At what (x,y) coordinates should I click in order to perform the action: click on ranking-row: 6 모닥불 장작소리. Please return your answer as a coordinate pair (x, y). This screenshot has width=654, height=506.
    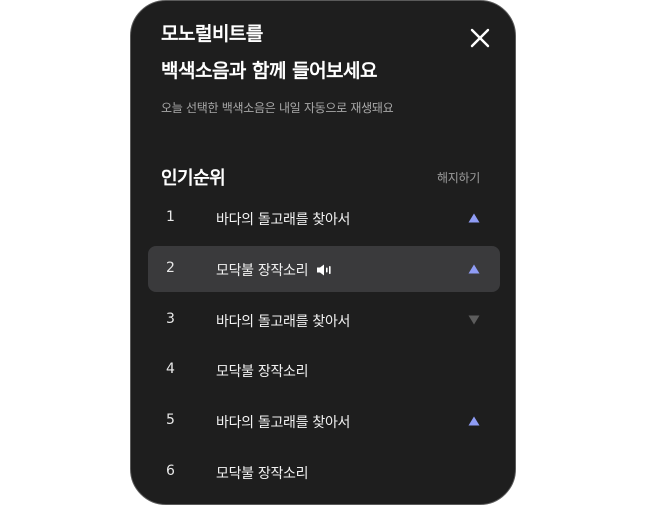
    Looking at the image, I should click on (324, 472).